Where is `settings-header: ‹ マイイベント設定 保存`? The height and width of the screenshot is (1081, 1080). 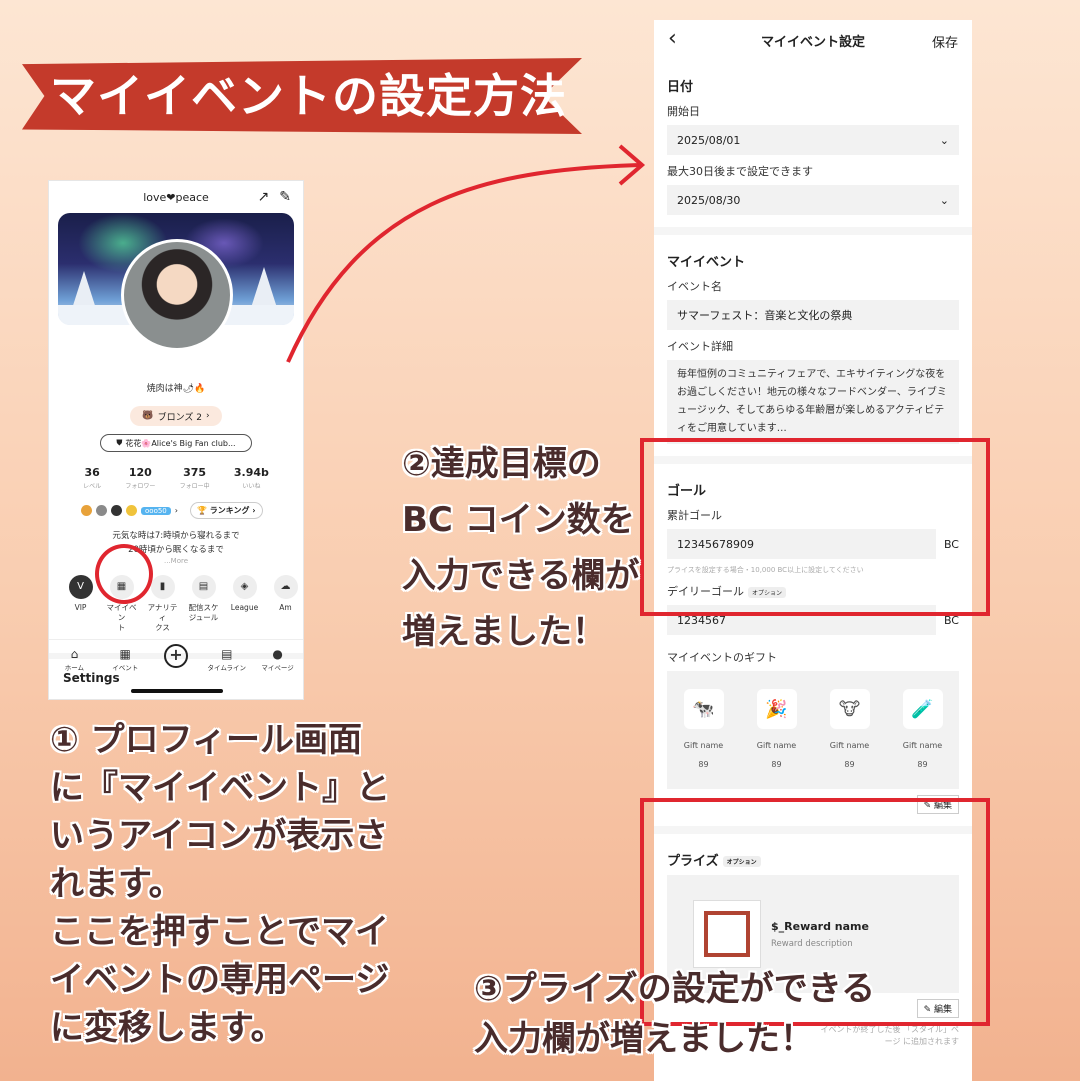 settings-header: ‹ マイイベント設定 保存 is located at coordinates (813, 40).